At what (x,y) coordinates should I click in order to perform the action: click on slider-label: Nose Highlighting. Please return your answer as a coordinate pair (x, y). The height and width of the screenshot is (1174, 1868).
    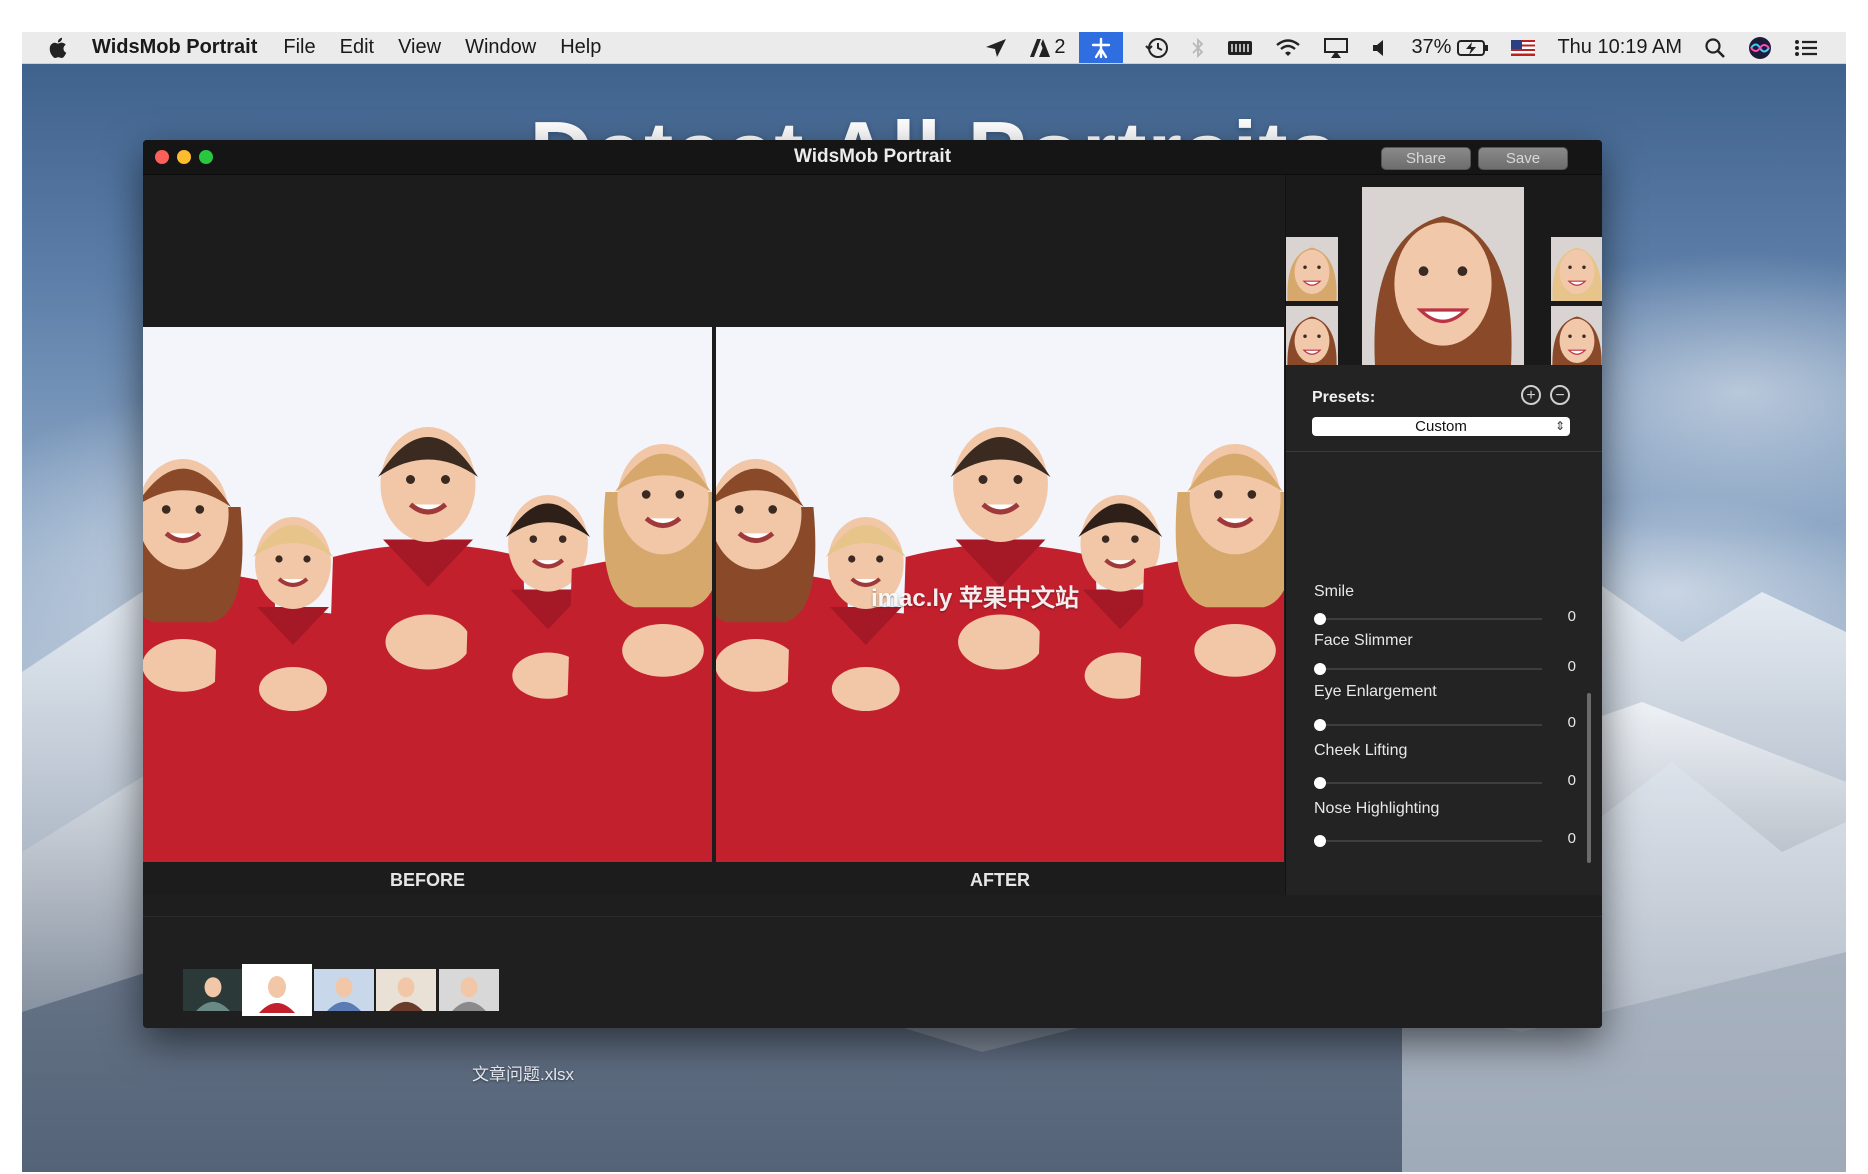
    Looking at the image, I should click on (1377, 808).